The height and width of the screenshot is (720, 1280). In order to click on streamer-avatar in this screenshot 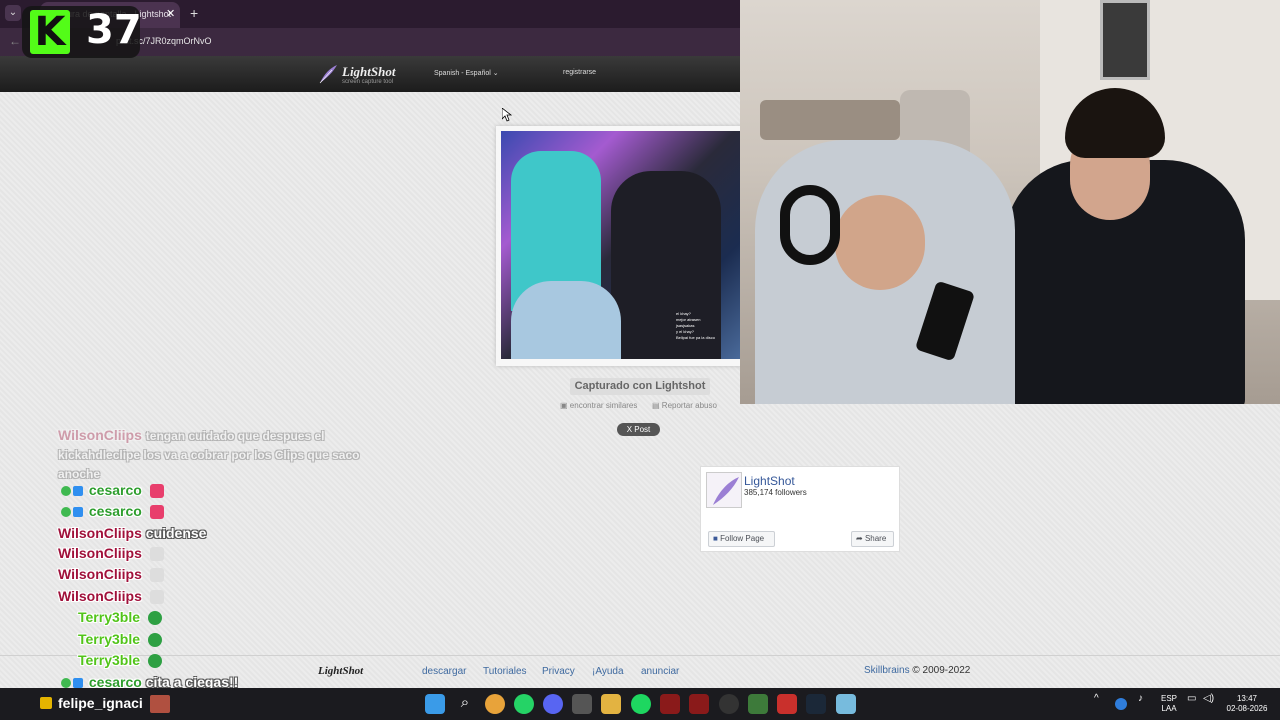, I will do `click(160, 704)`.